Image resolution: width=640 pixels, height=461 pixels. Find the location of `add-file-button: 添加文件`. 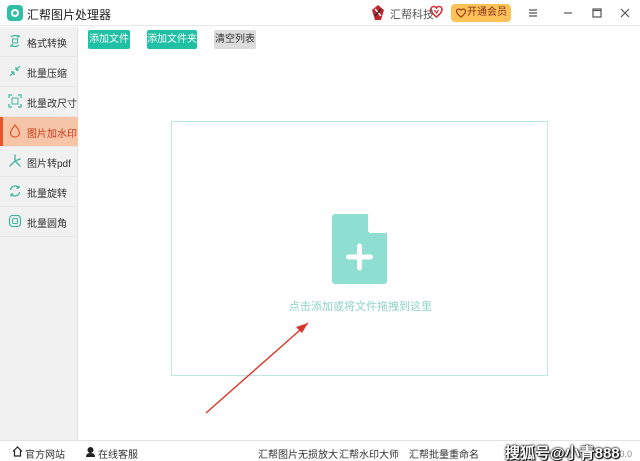

add-file-button: 添加文件 is located at coordinates (109, 39).